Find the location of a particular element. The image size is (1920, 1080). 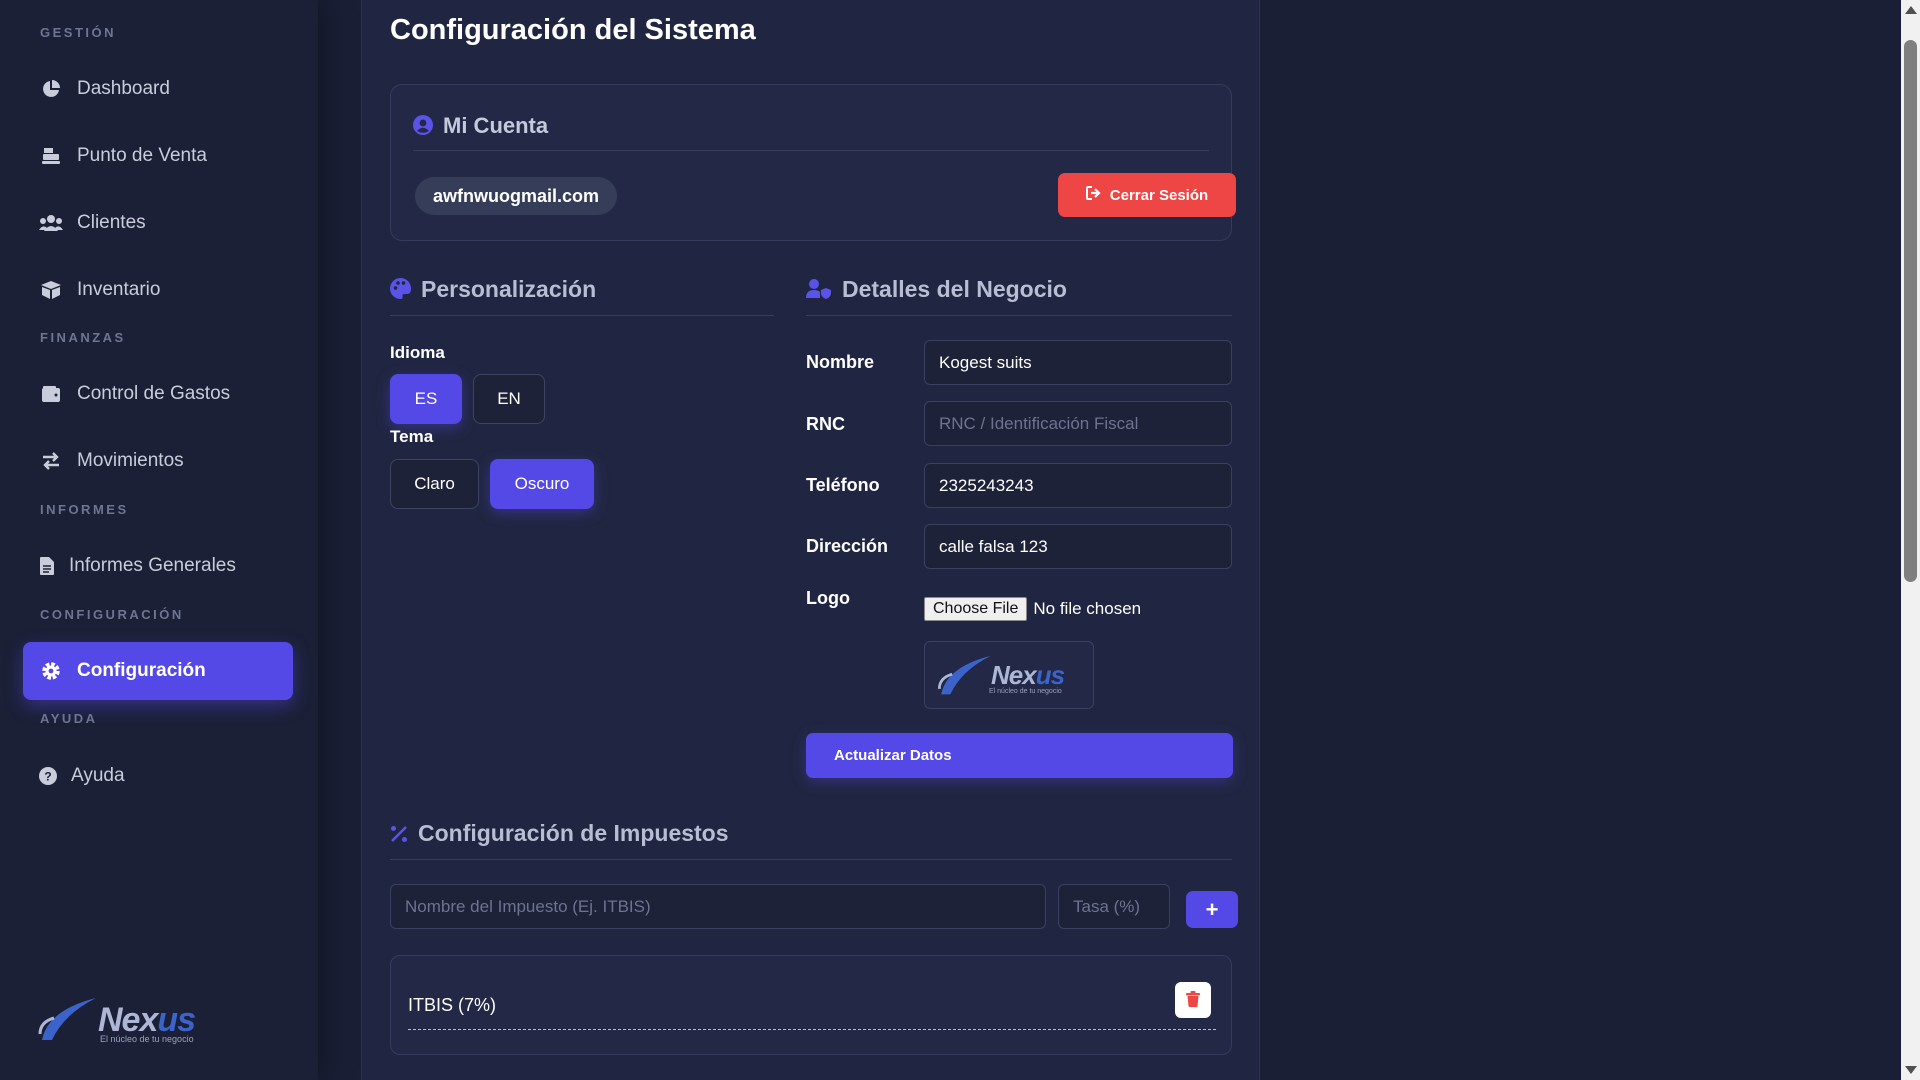

tax-item-label: ITBIS (7%) is located at coordinates (452, 1005).